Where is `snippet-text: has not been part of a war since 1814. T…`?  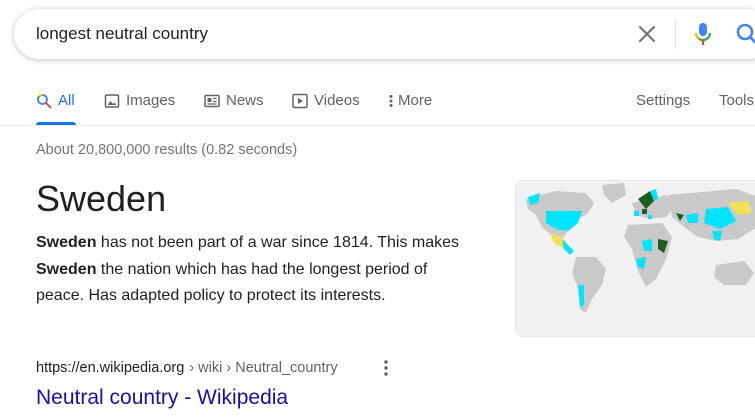
snippet-text: has not been part of a war since 1814. T… is located at coordinates (278, 242).